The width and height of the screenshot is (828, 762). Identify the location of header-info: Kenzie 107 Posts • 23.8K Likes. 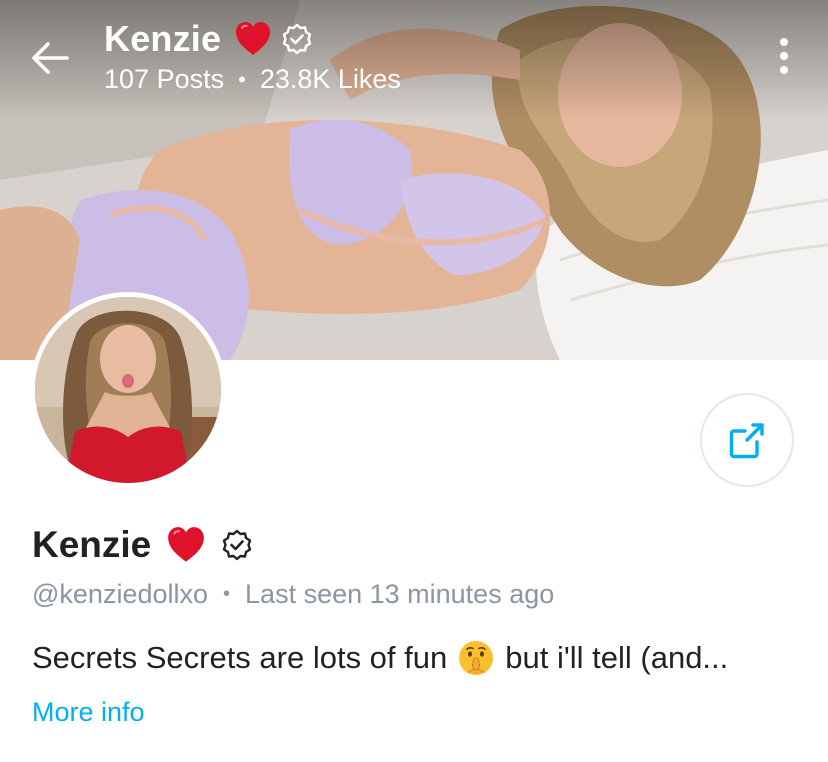
(252, 55).